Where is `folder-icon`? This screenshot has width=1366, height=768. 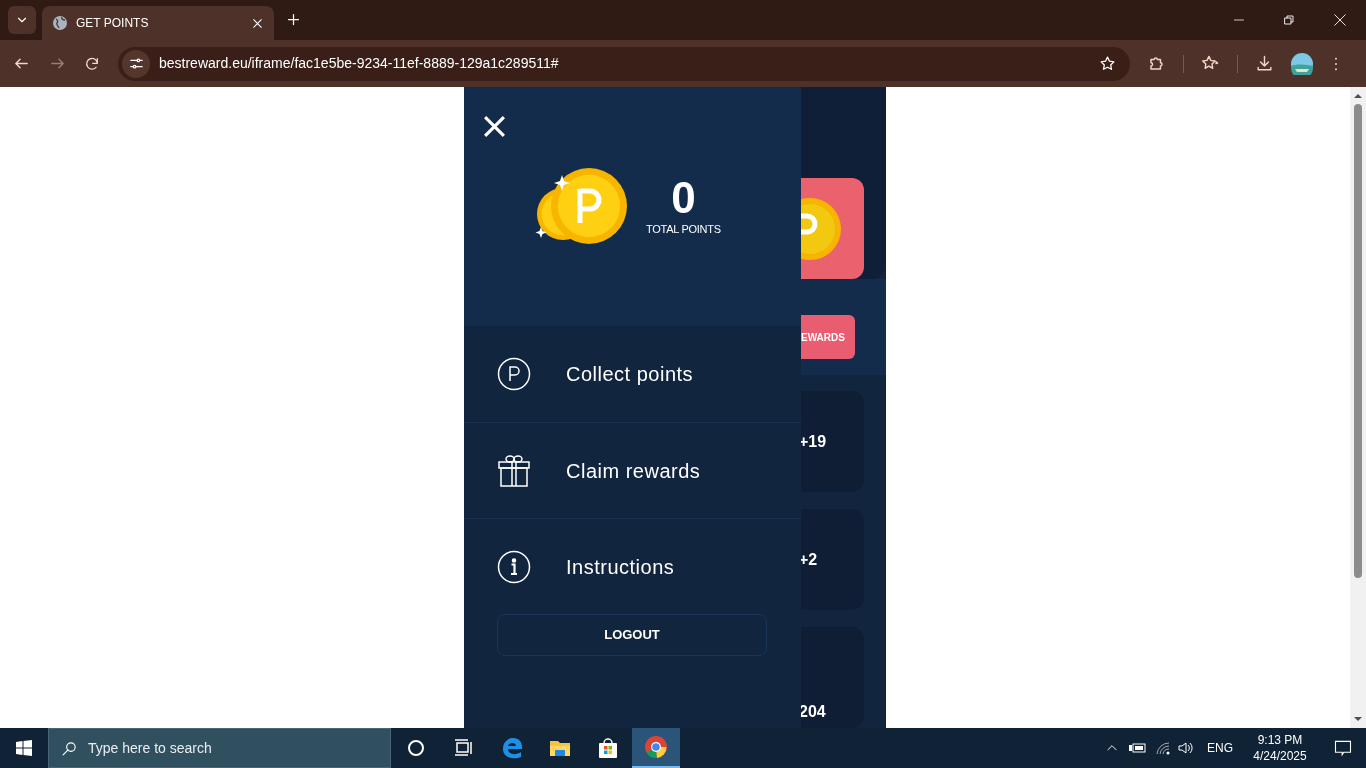 folder-icon is located at coordinates (560, 748).